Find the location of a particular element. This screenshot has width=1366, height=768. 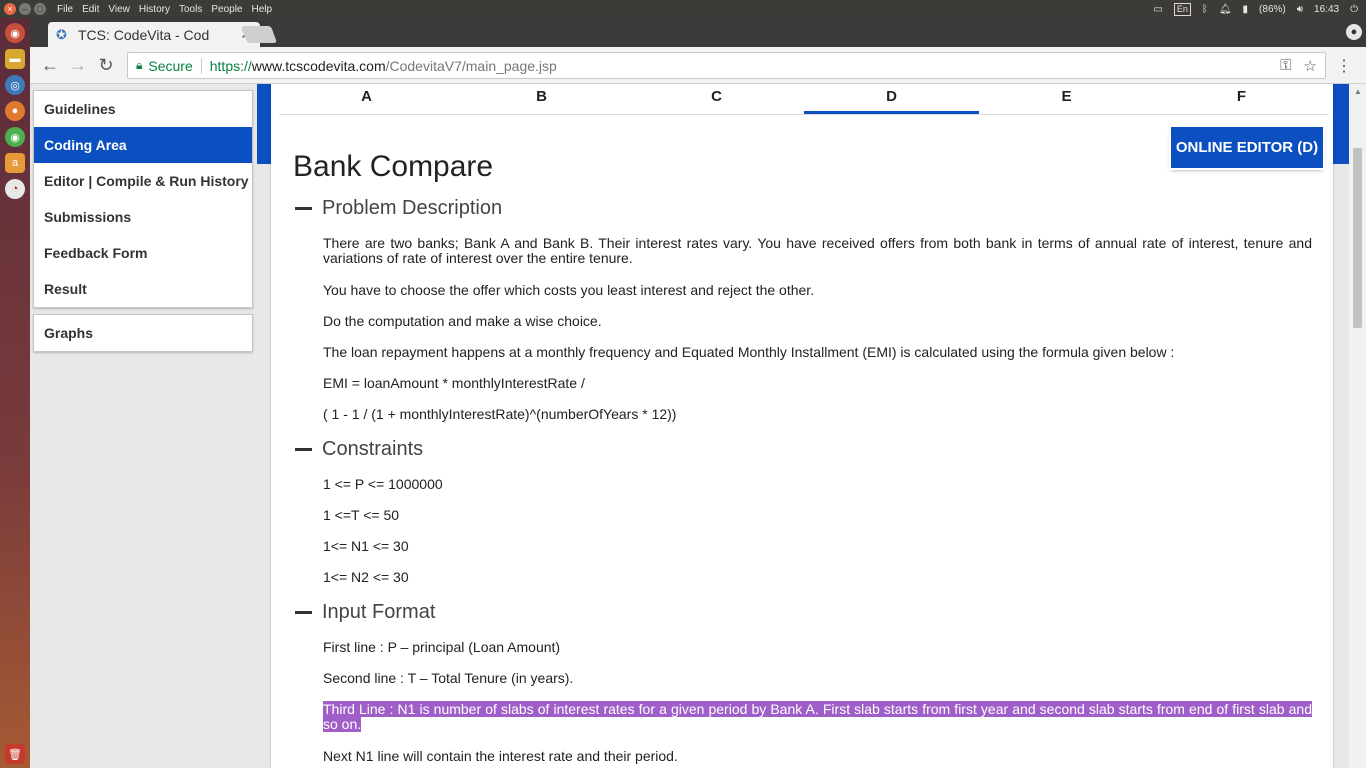

online-editor-button: ONLINE EDITOR (D) is located at coordinates (1247, 147).